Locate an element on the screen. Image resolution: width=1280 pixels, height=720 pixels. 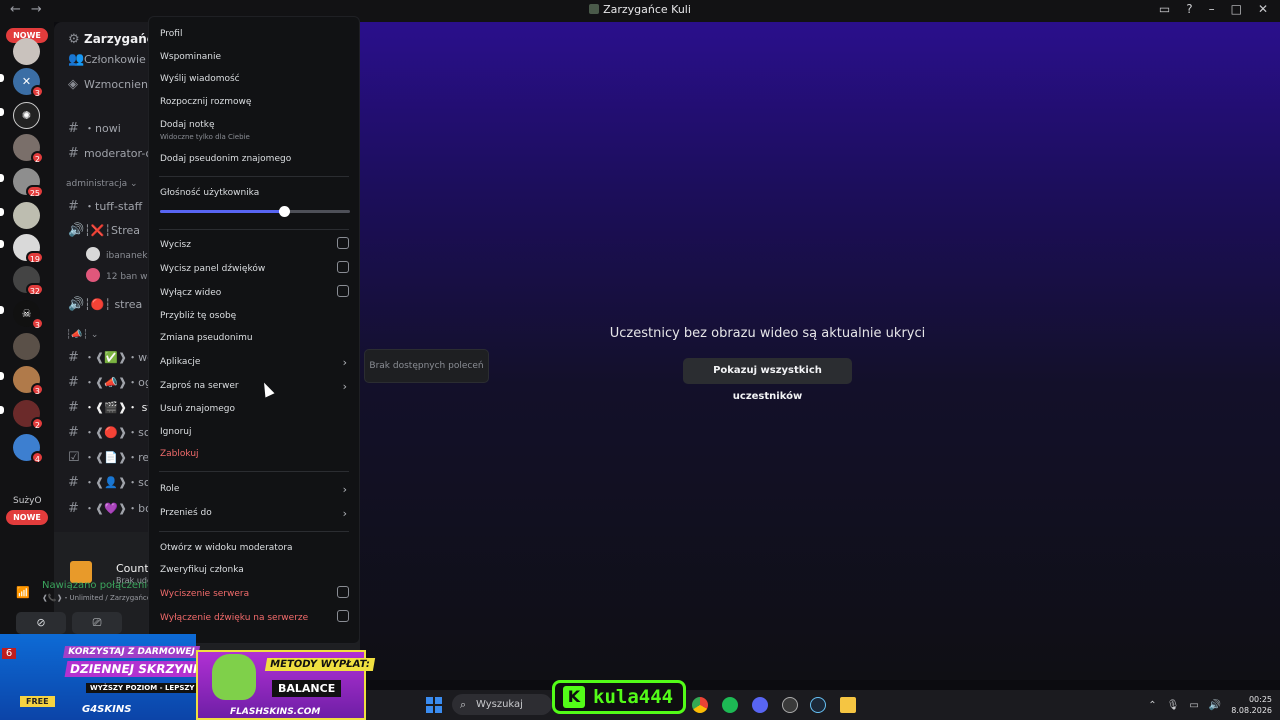
server-icon-13: 4 is located at coordinates (28, 449).